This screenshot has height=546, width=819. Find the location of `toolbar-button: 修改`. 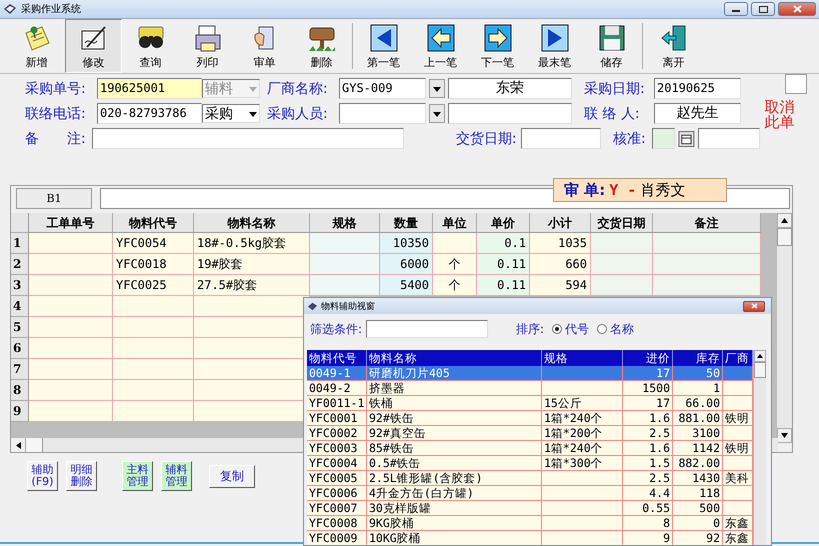

toolbar-button: 修改 is located at coordinates (93, 46).